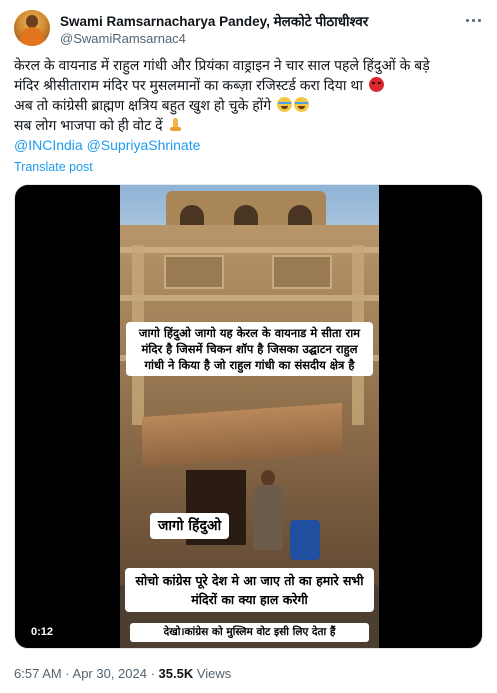  What do you see at coordinates (123, 38) in the screenshot?
I see `author-handle: @SwamiRamsarnac4` at bounding box center [123, 38].